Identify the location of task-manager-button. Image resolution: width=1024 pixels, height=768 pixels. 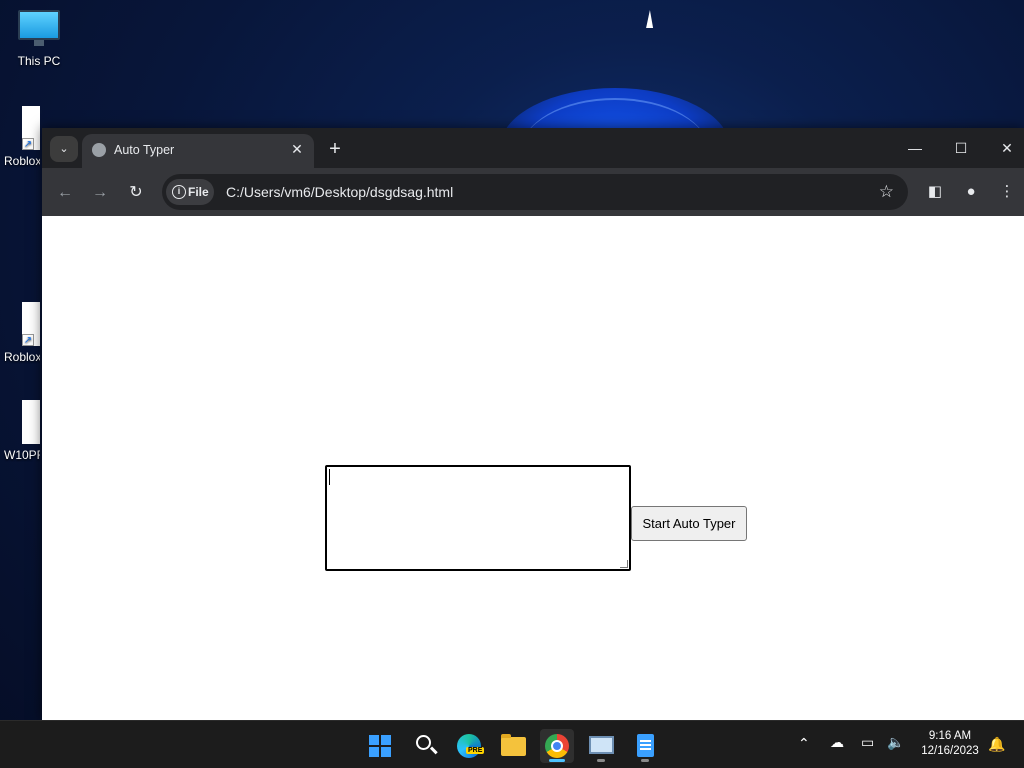
(601, 746).